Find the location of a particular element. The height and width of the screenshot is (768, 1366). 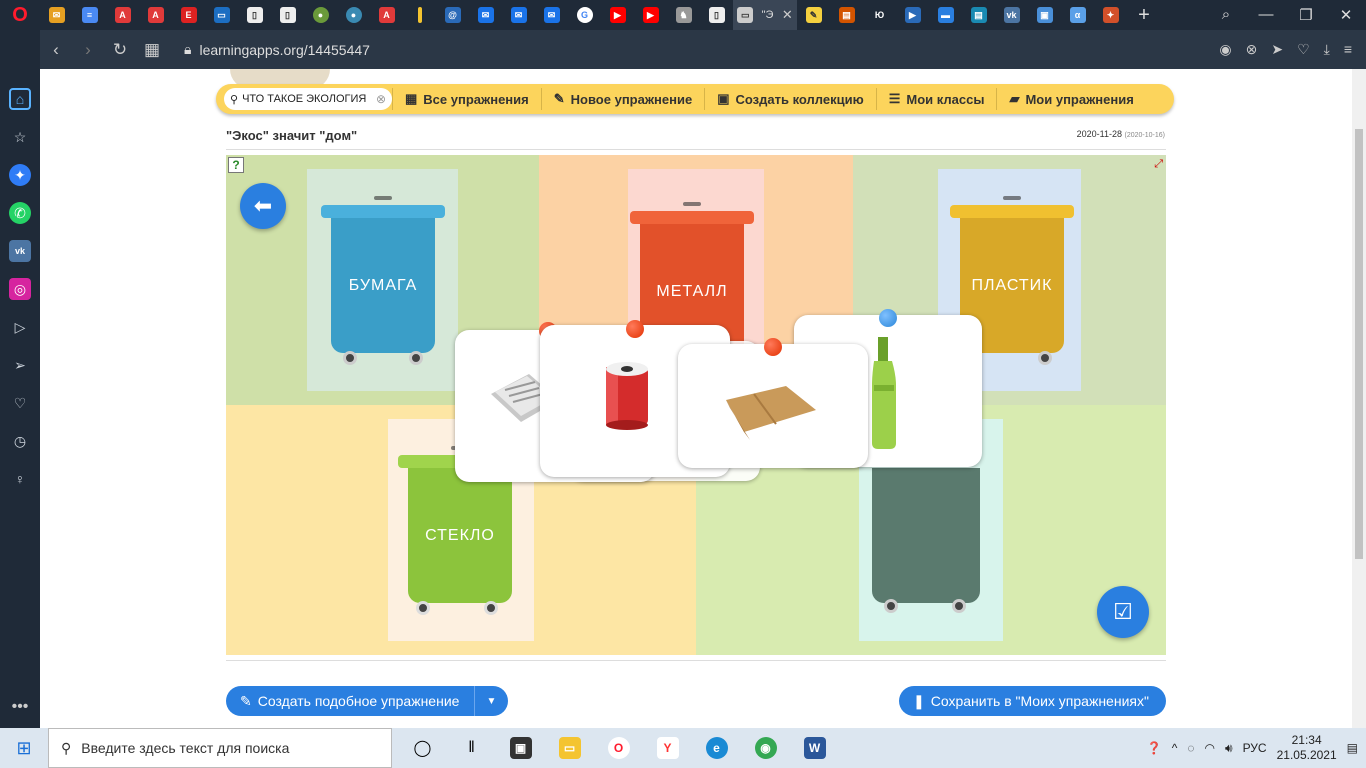

tab-file-3: ▯ is located at coordinates (716, 15).